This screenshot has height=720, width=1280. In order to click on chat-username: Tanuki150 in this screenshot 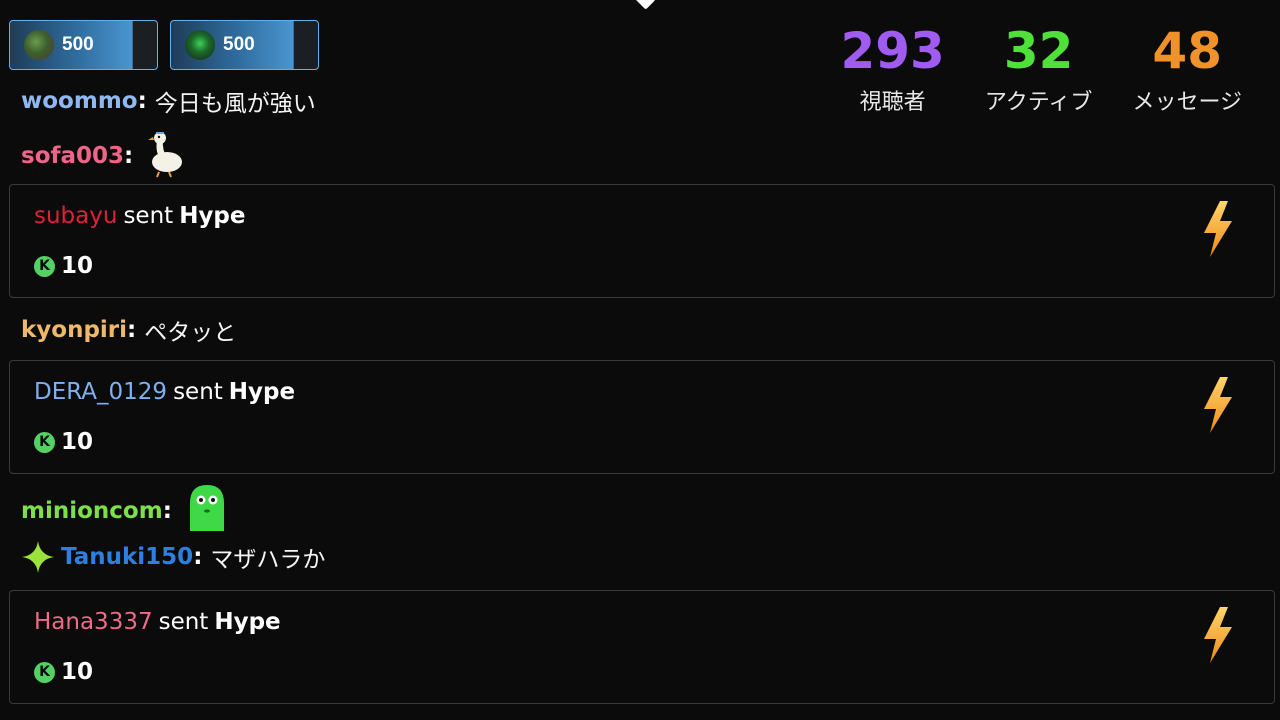, I will do `click(127, 557)`.